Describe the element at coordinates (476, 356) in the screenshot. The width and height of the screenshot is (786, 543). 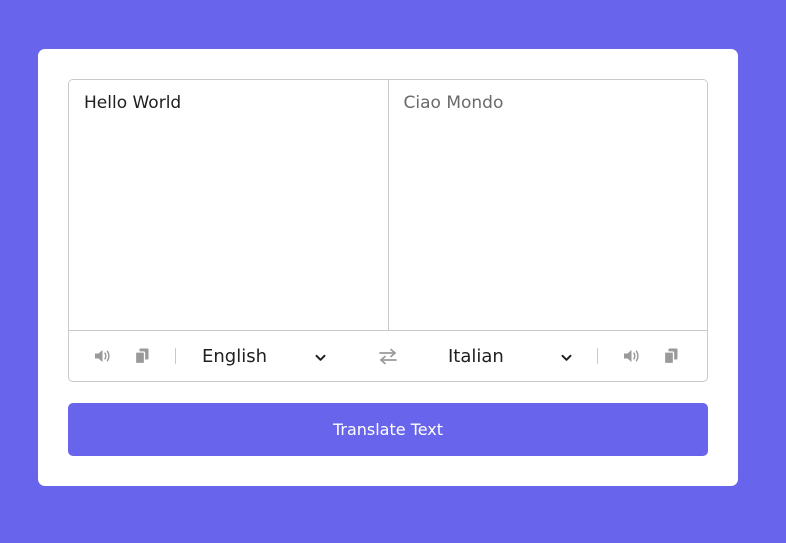
I see `to-language-label: Italian` at that location.